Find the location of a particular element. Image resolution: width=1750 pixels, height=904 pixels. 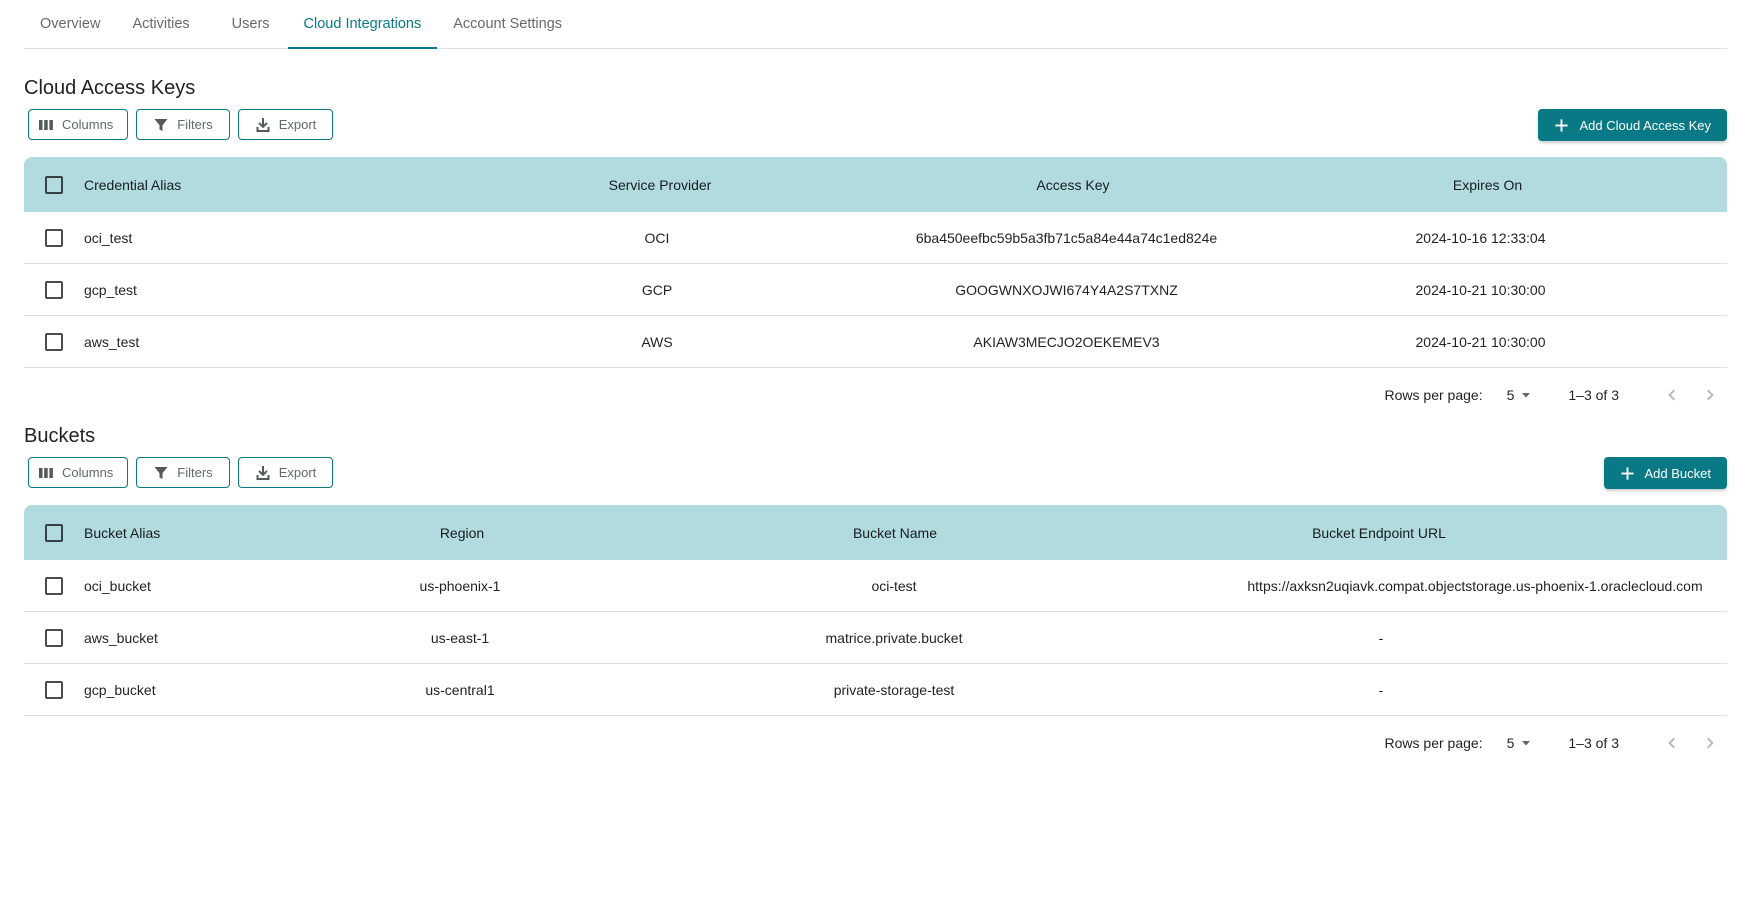

buckets-columns-button: Columns is located at coordinates (78, 472).